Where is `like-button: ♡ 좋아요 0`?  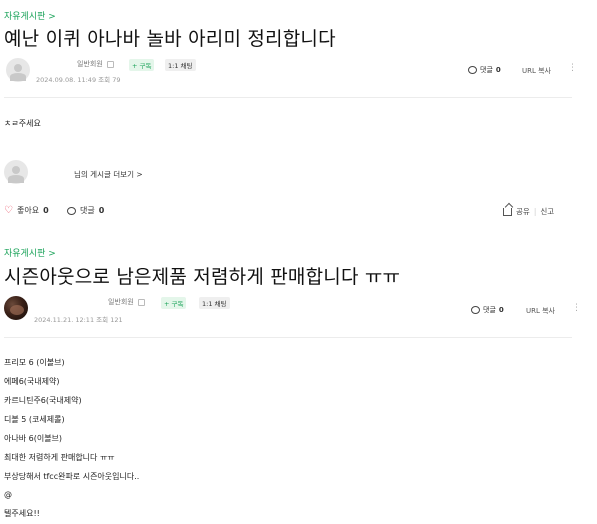 like-button: ♡ 좋아요 0 is located at coordinates (26, 210).